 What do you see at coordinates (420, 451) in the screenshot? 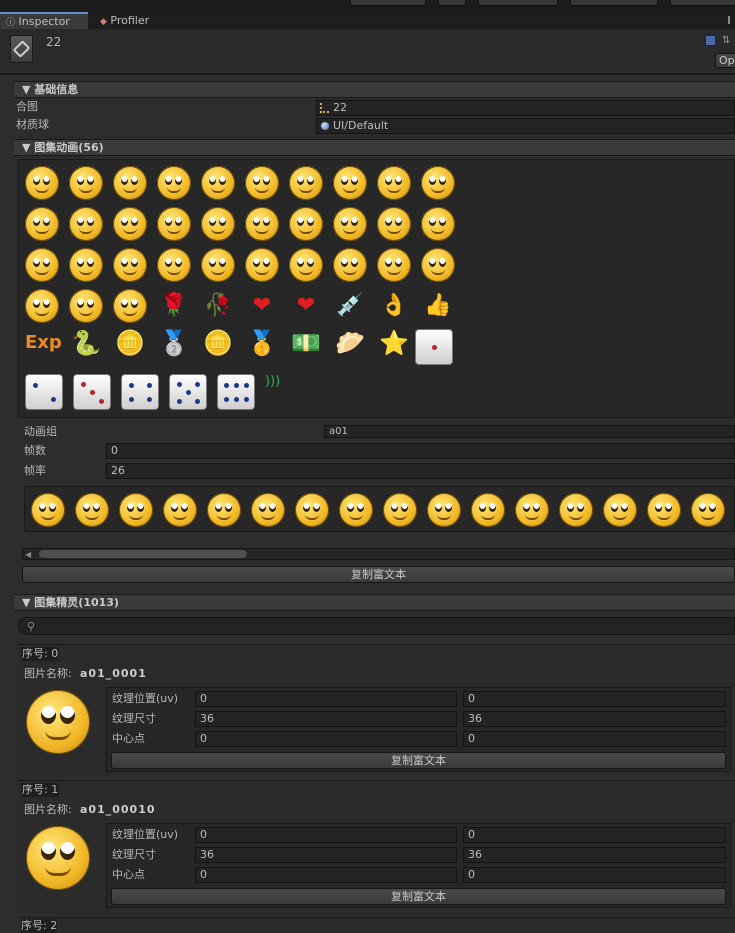
I see `frame-count-field: 0` at bounding box center [420, 451].